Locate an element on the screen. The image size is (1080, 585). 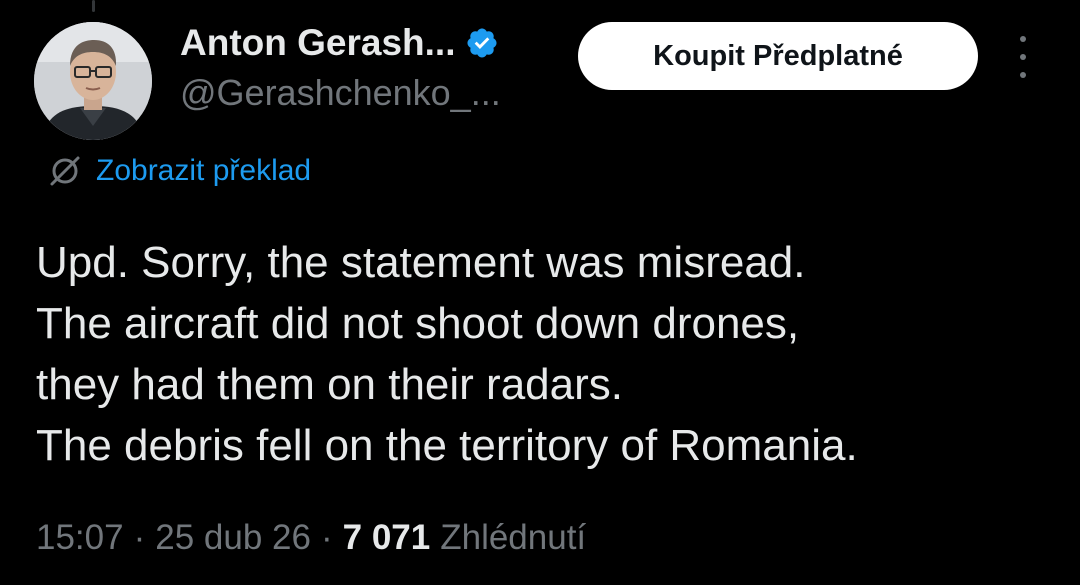
tweet-time: 15:07 is located at coordinates (80, 538).